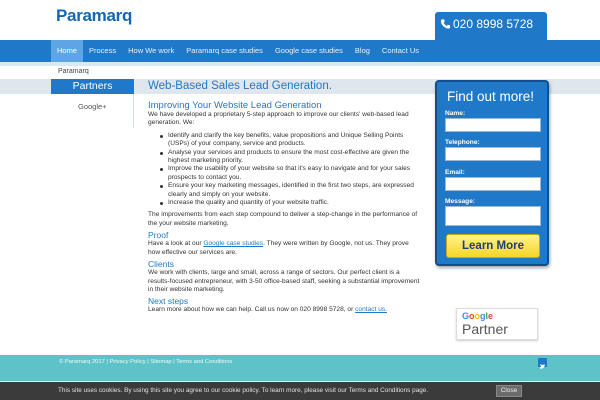  What do you see at coordinates (493, 216) in the screenshot?
I see `message-input` at bounding box center [493, 216].